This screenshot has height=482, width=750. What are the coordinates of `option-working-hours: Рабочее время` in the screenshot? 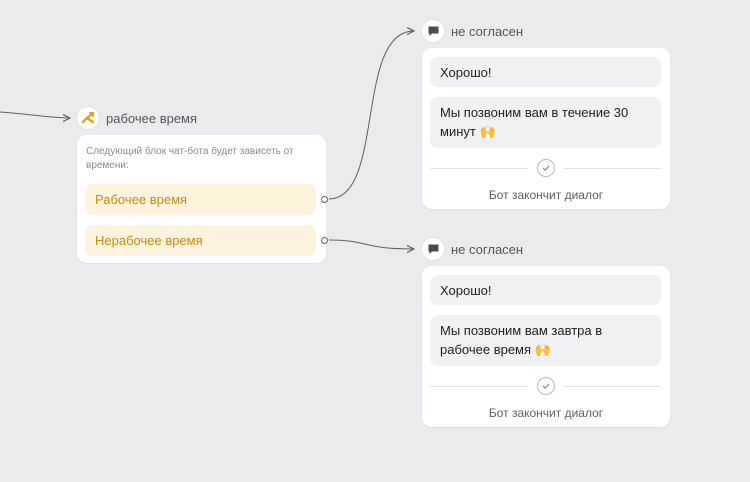 It's located at (200, 199).